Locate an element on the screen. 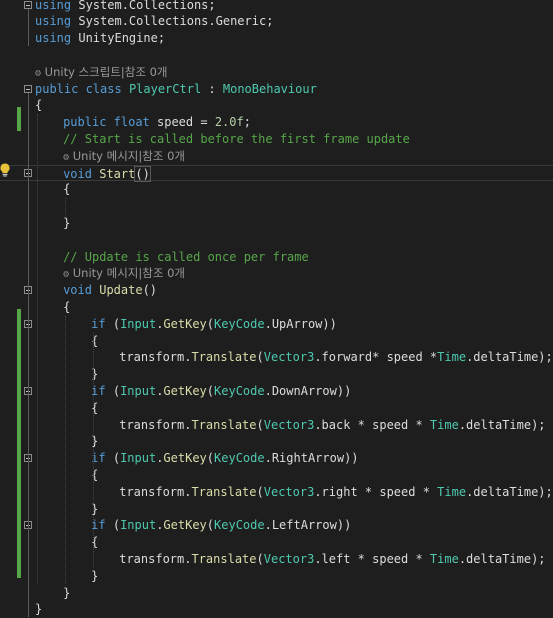 Image resolution: width=553 pixels, height=618 pixels. code-text: { is located at coordinates (66, 189).